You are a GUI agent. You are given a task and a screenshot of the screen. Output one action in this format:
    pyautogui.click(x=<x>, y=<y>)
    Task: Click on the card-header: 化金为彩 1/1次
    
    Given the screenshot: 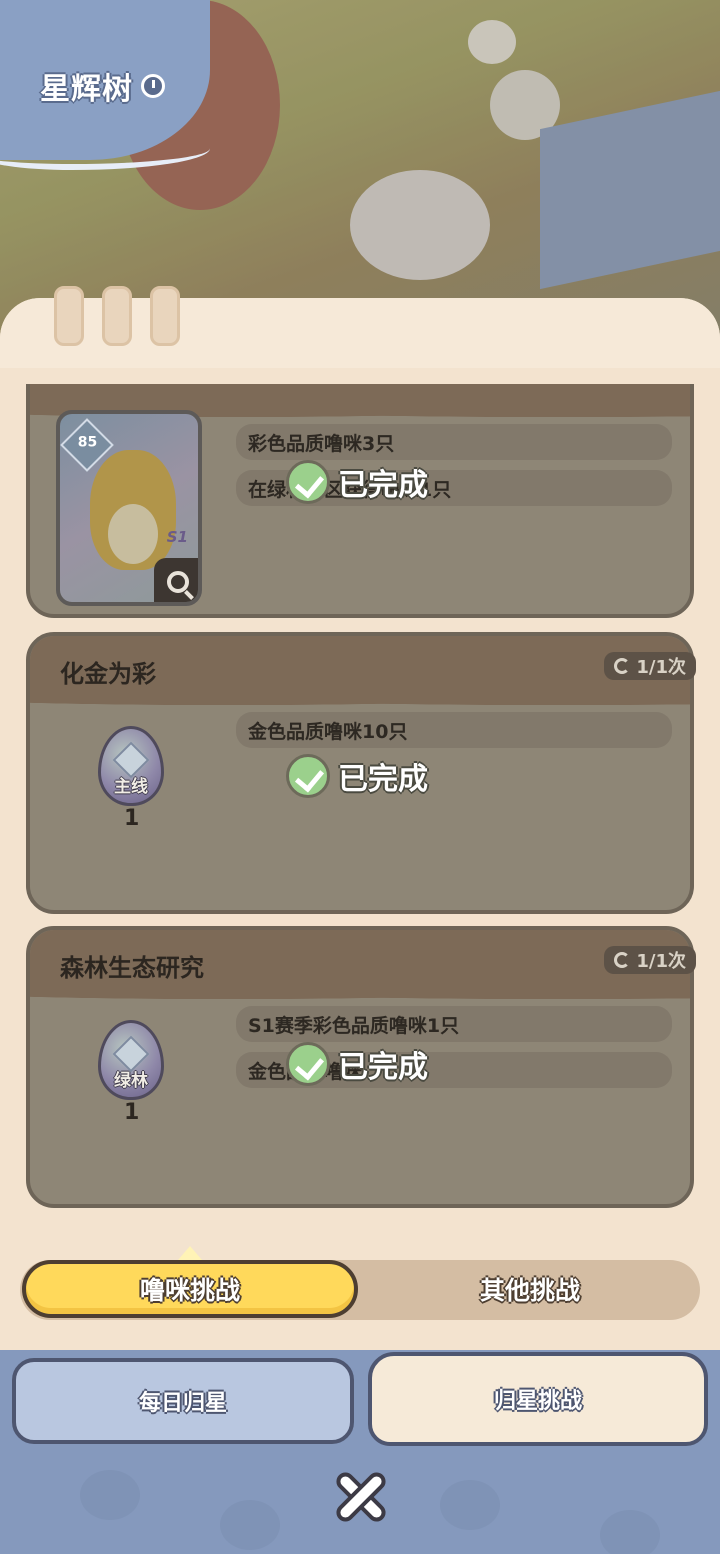 What is the action you would take?
    pyautogui.click(x=363, y=672)
    